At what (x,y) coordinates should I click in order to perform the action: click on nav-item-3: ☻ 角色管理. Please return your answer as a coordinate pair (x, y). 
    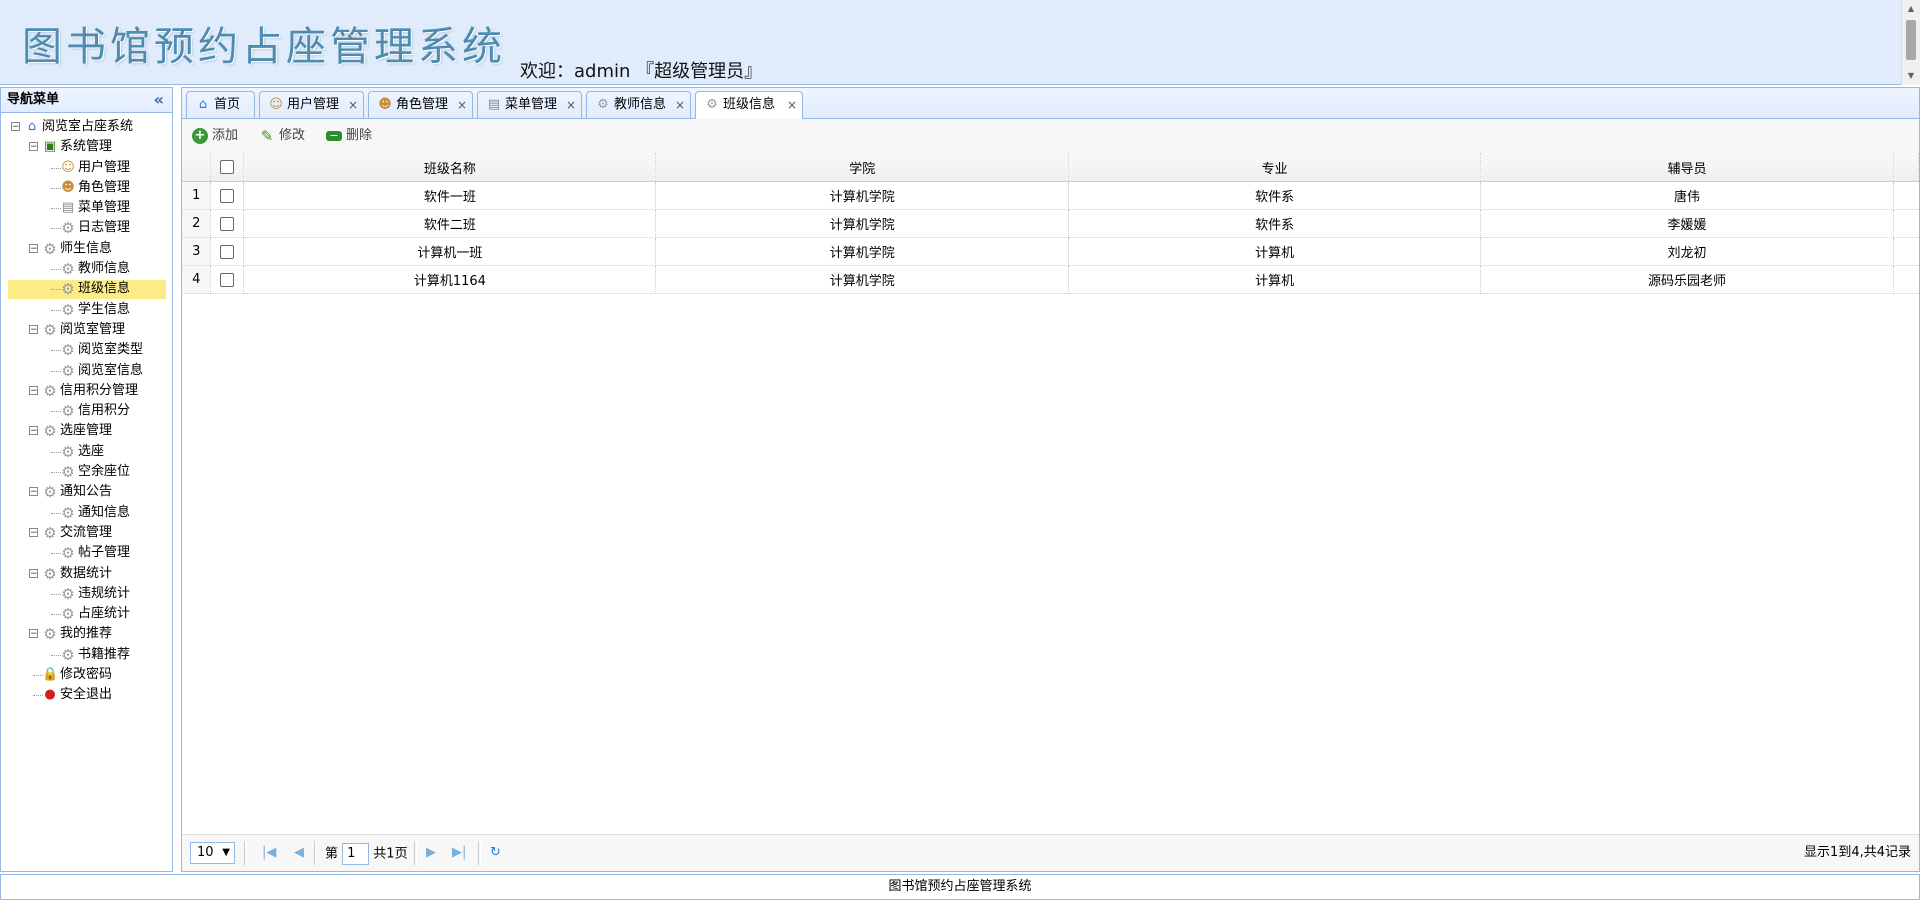
    Looking at the image, I should click on (86, 188).